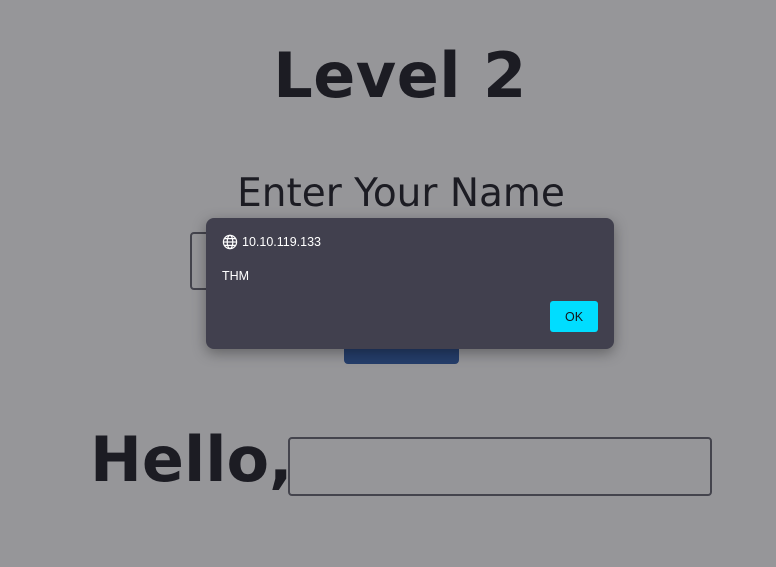 Image resolution: width=776 pixels, height=567 pixels. I want to click on alert-message: THM, so click(236, 276).